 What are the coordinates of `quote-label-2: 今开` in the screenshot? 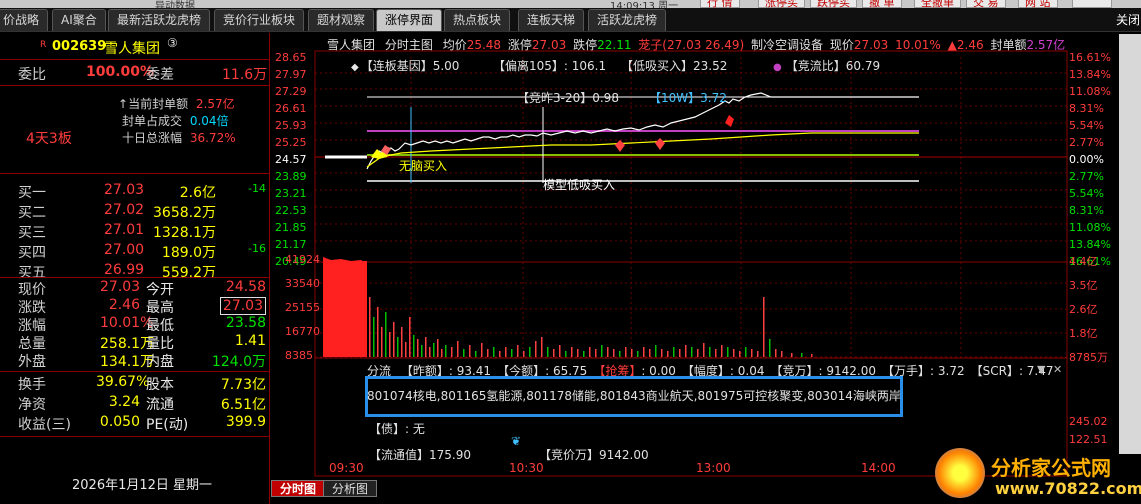 It's located at (160, 290).